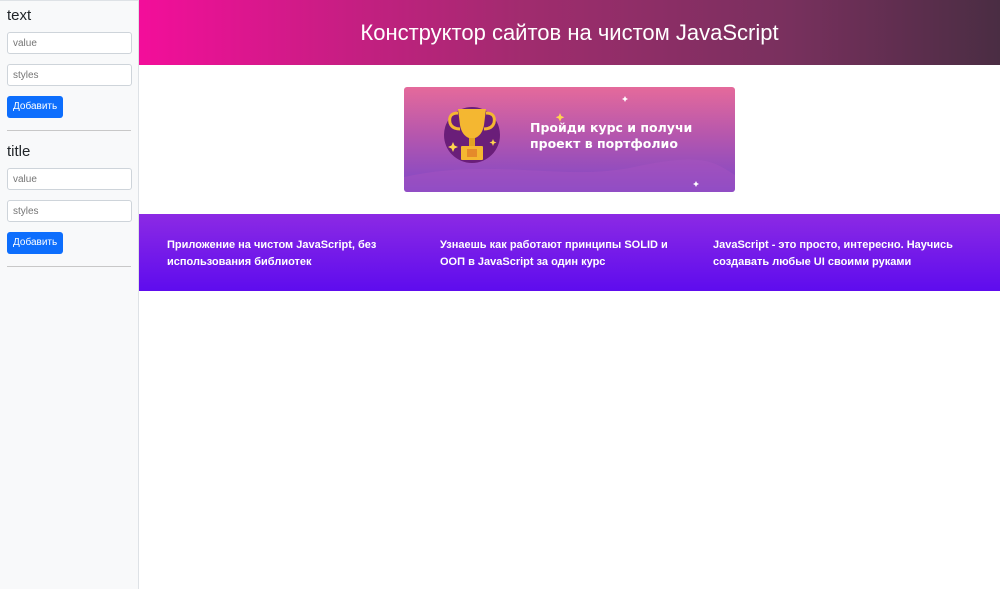  I want to click on banner-text: Пройди курс и получи проект в портфолио, so click(611, 135).